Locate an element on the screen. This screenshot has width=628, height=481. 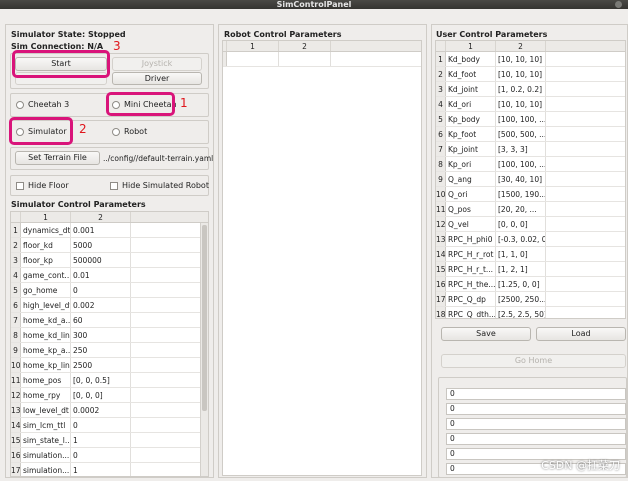
table-row: 12 home_rpy [0, 0, 0] is located at coordinates (109, 395).